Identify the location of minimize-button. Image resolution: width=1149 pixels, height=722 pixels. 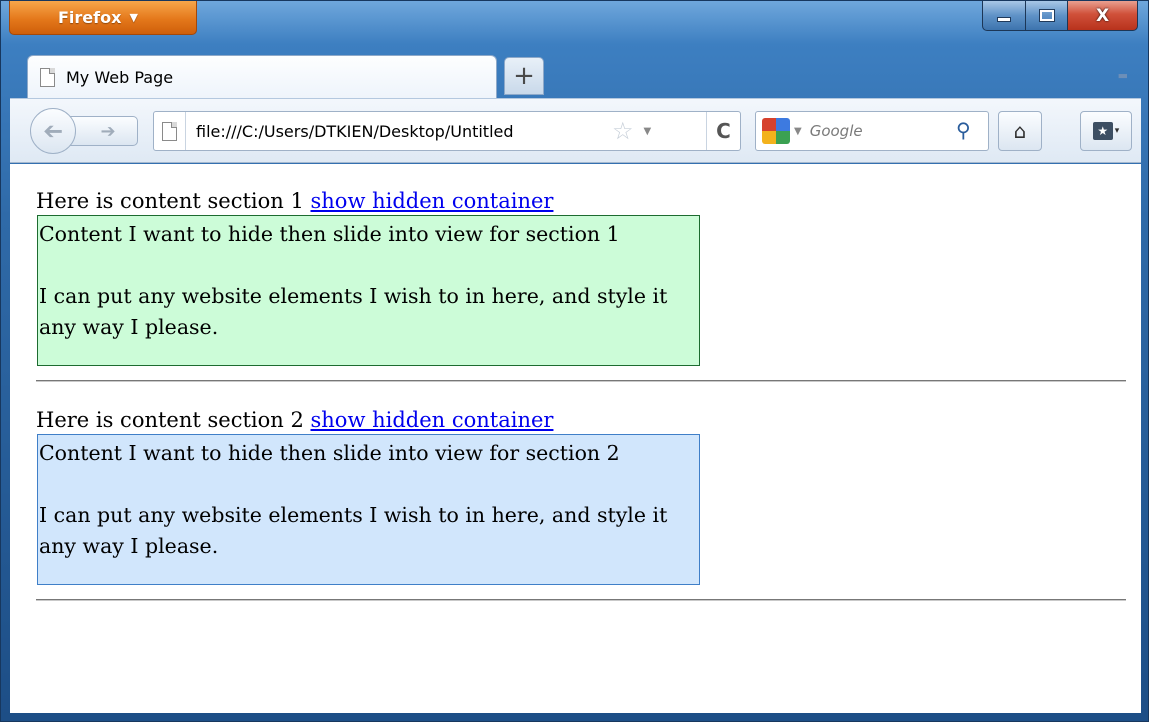
(1004, 16).